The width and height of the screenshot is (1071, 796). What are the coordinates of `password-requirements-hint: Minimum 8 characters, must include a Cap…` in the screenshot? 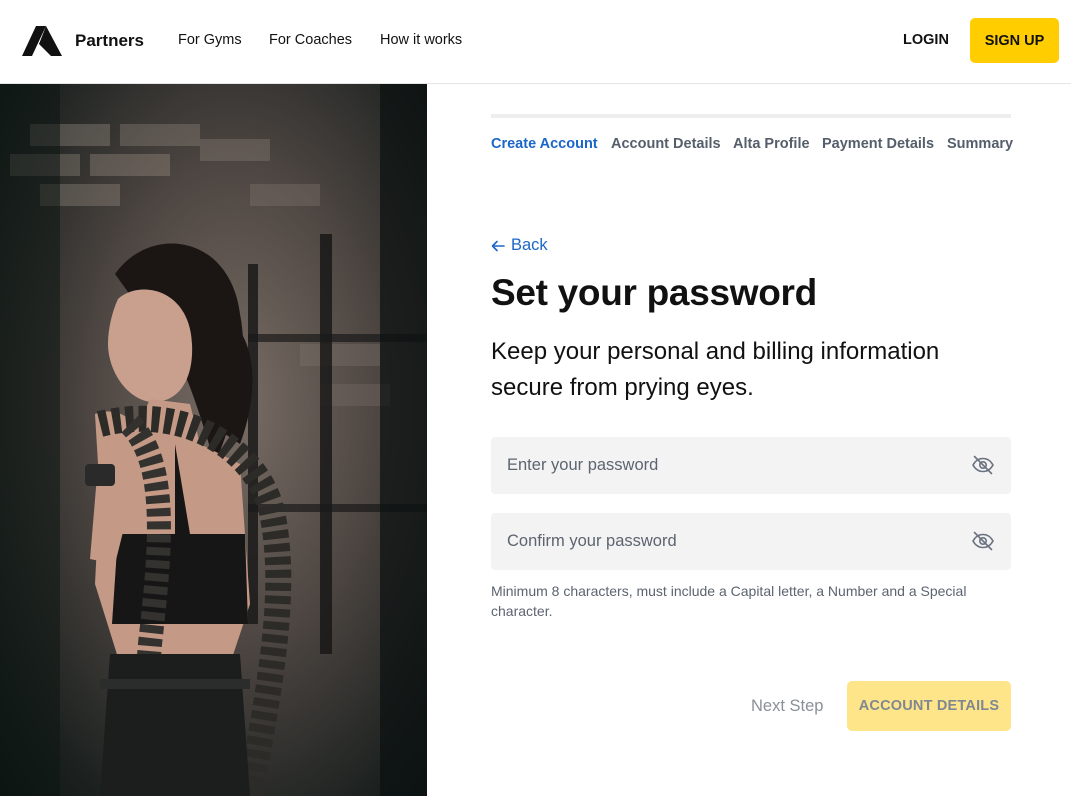 It's located at (729, 601).